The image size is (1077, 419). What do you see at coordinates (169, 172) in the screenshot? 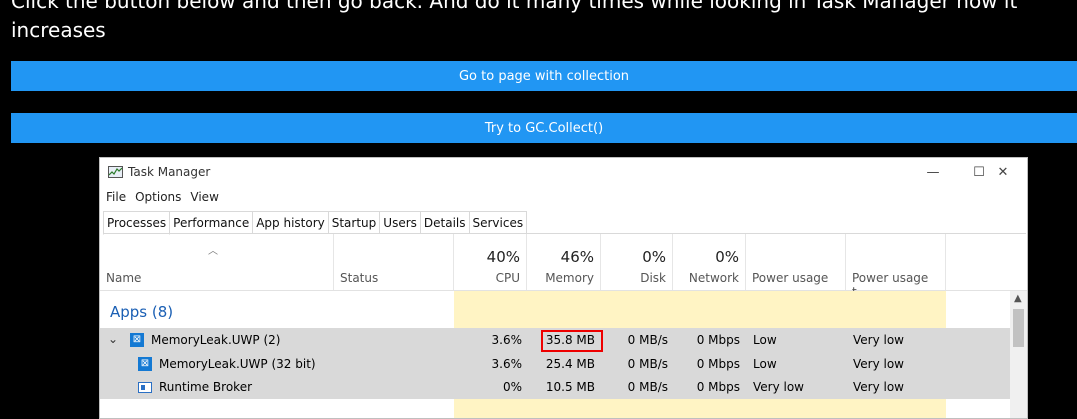
I see `window-title: Task Manager` at bounding box center [169, 172].